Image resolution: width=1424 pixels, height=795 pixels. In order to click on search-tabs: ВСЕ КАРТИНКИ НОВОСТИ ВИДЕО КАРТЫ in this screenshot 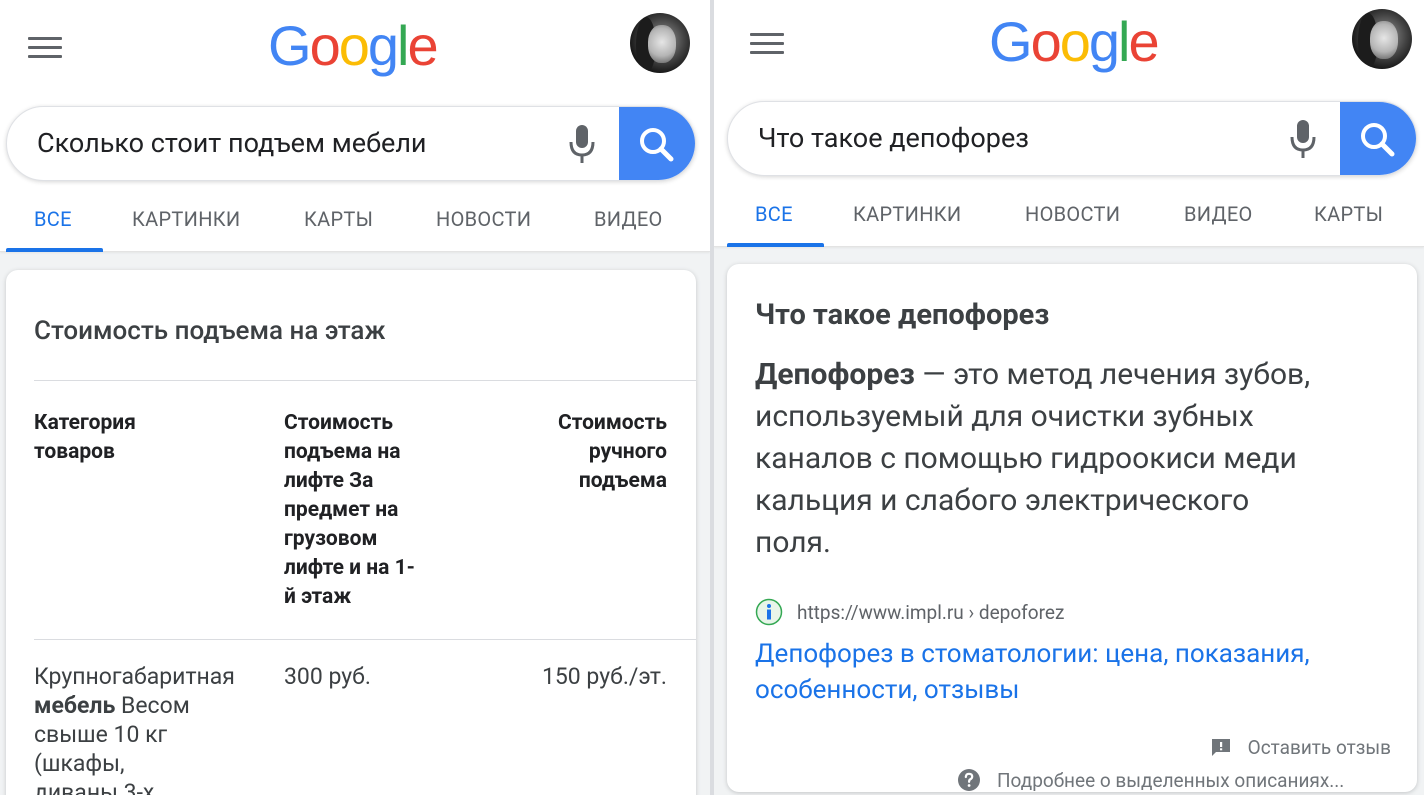, I will do `click(1069, 221)`.